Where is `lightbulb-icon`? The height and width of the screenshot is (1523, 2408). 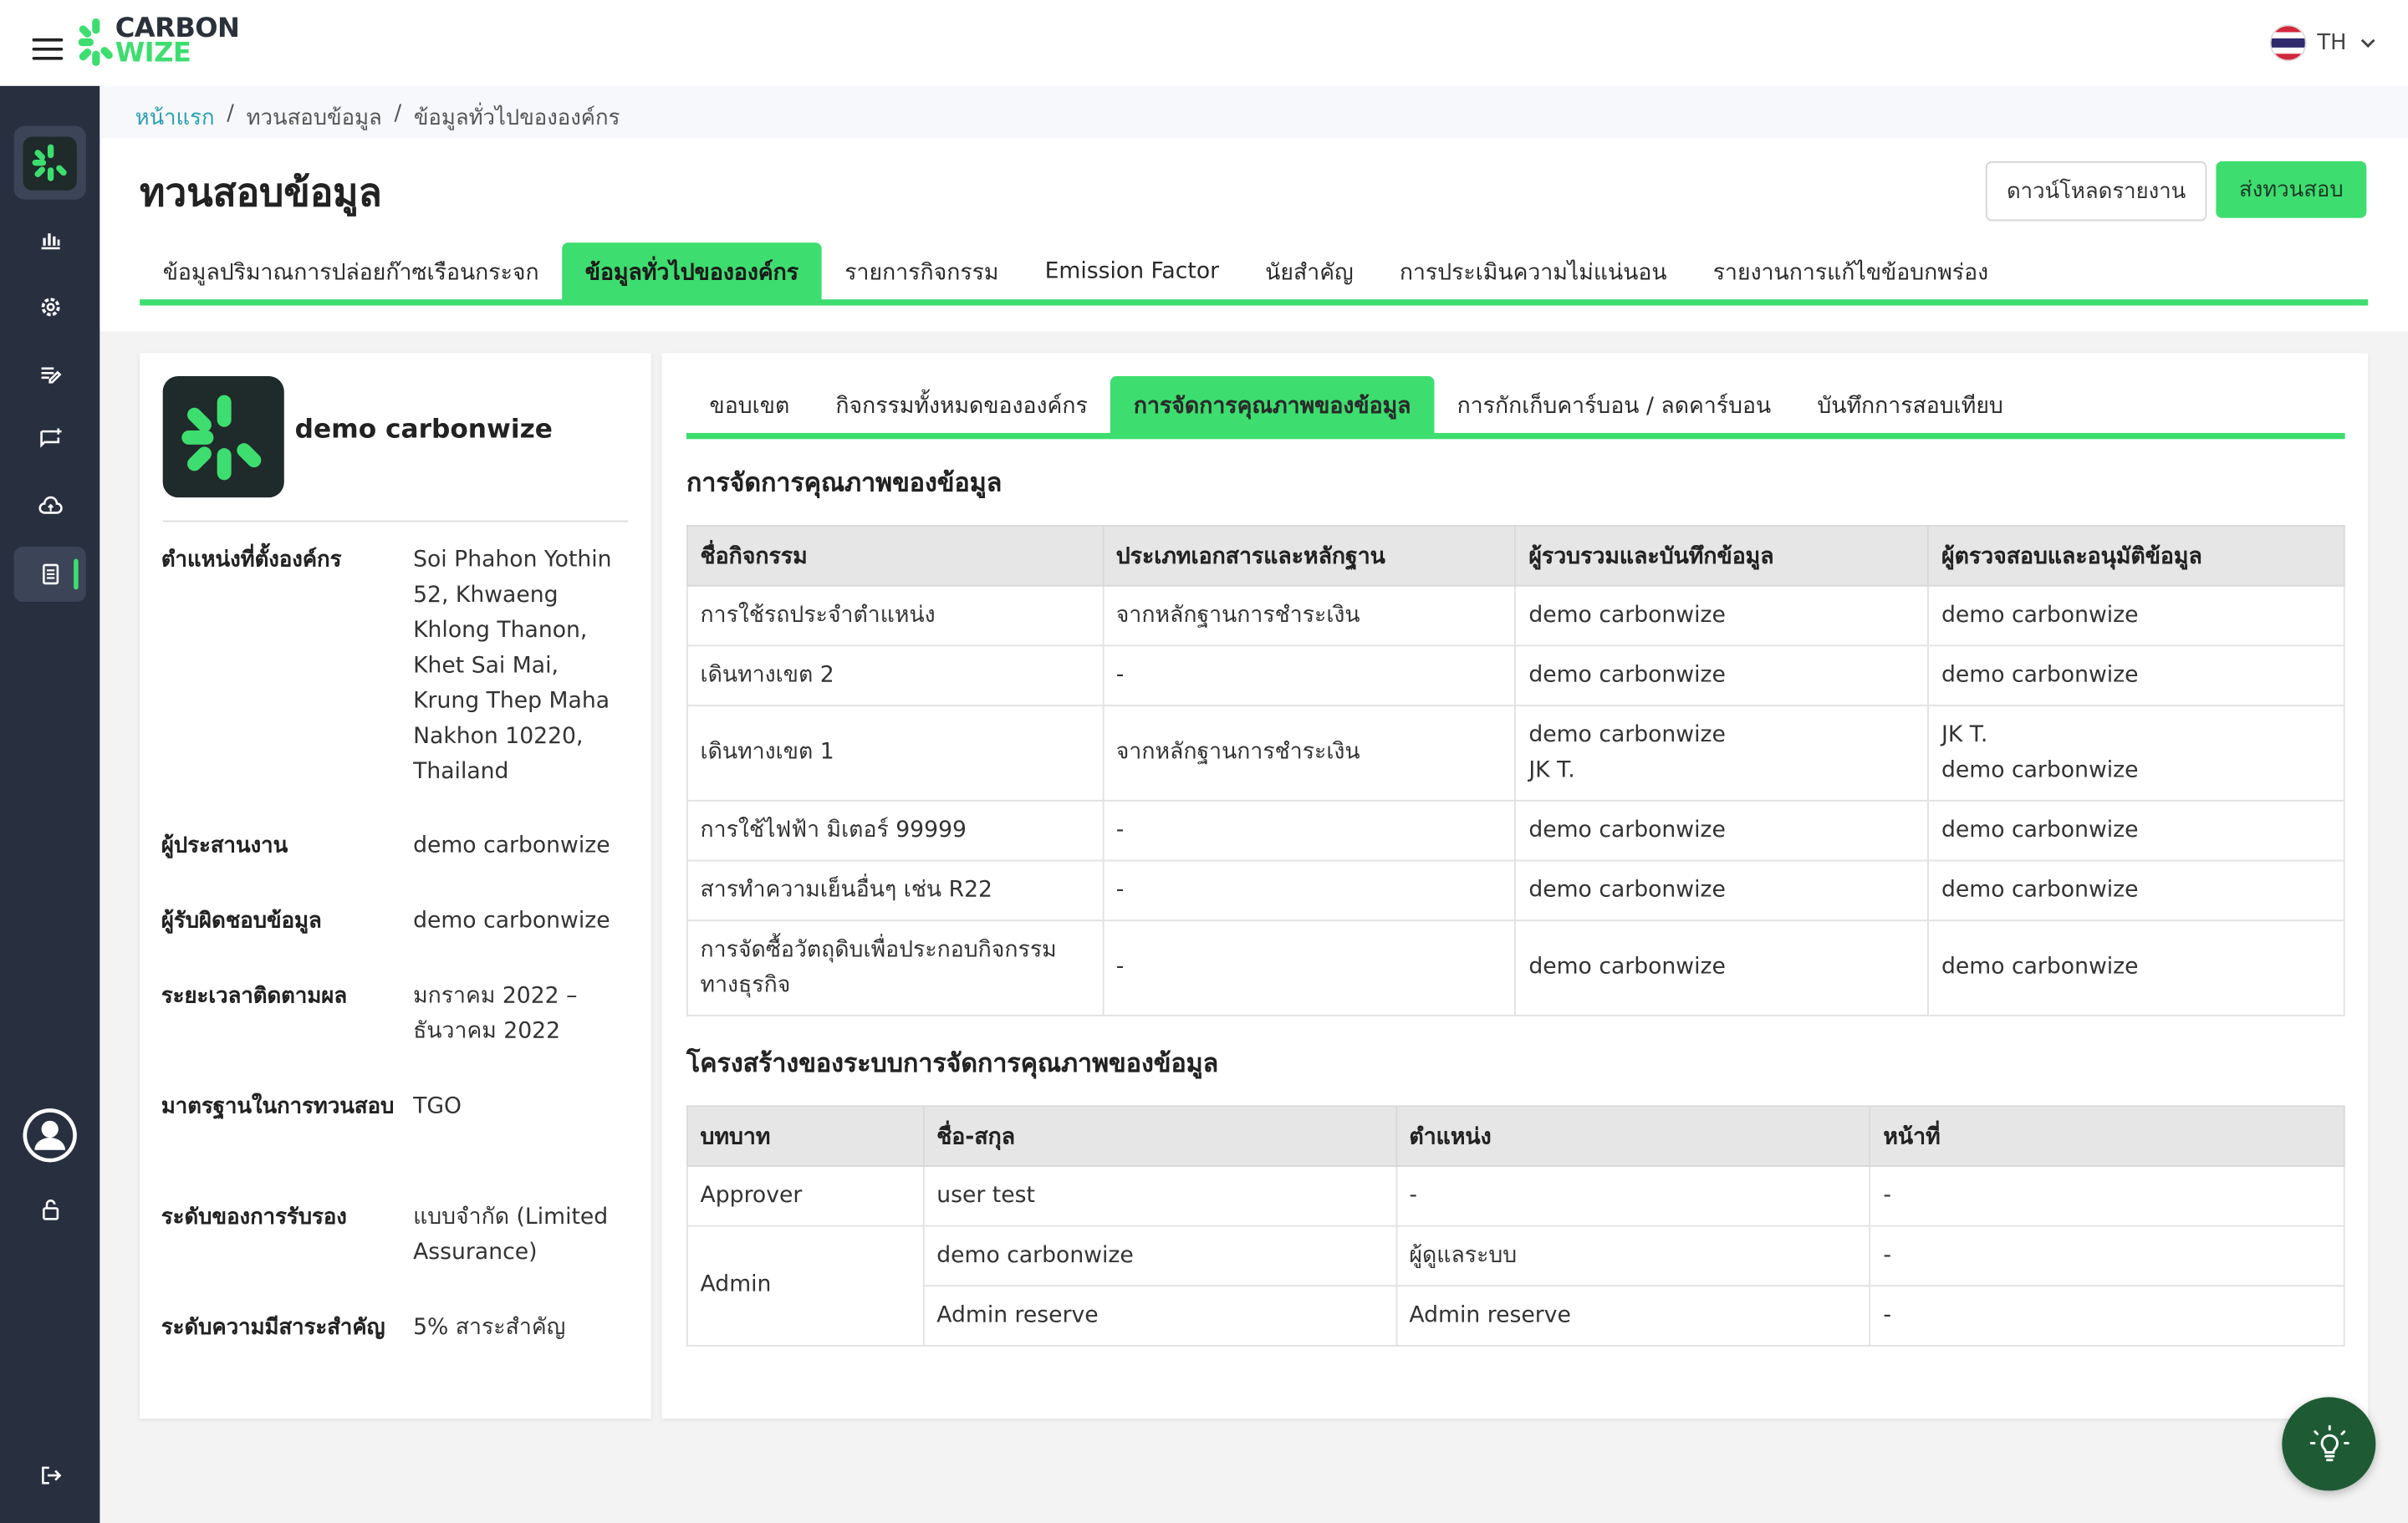
lightbulb-icon is located at coordinates (2329, 1443).